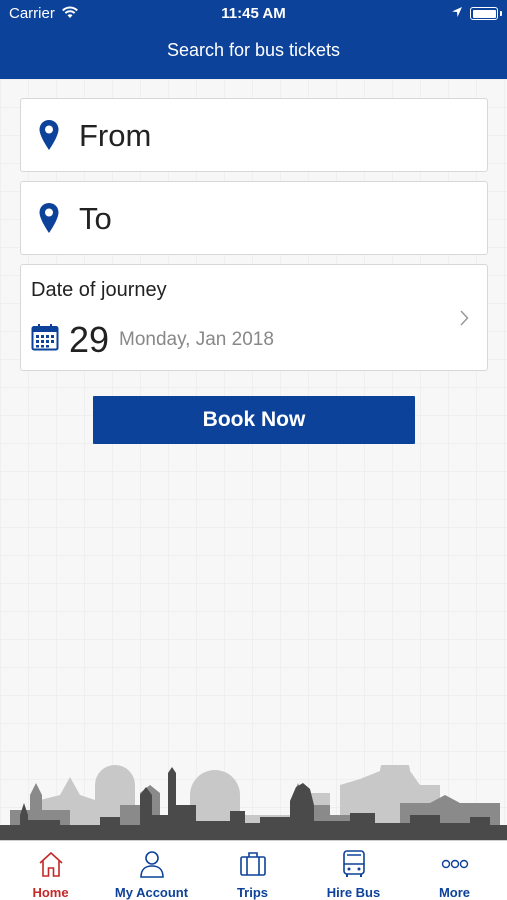 This screenshot has height=900, width=507. What do you see at coordinates (254, 135) in the screenshot?
I see `from-field: From` at bounding box center [254, 135].